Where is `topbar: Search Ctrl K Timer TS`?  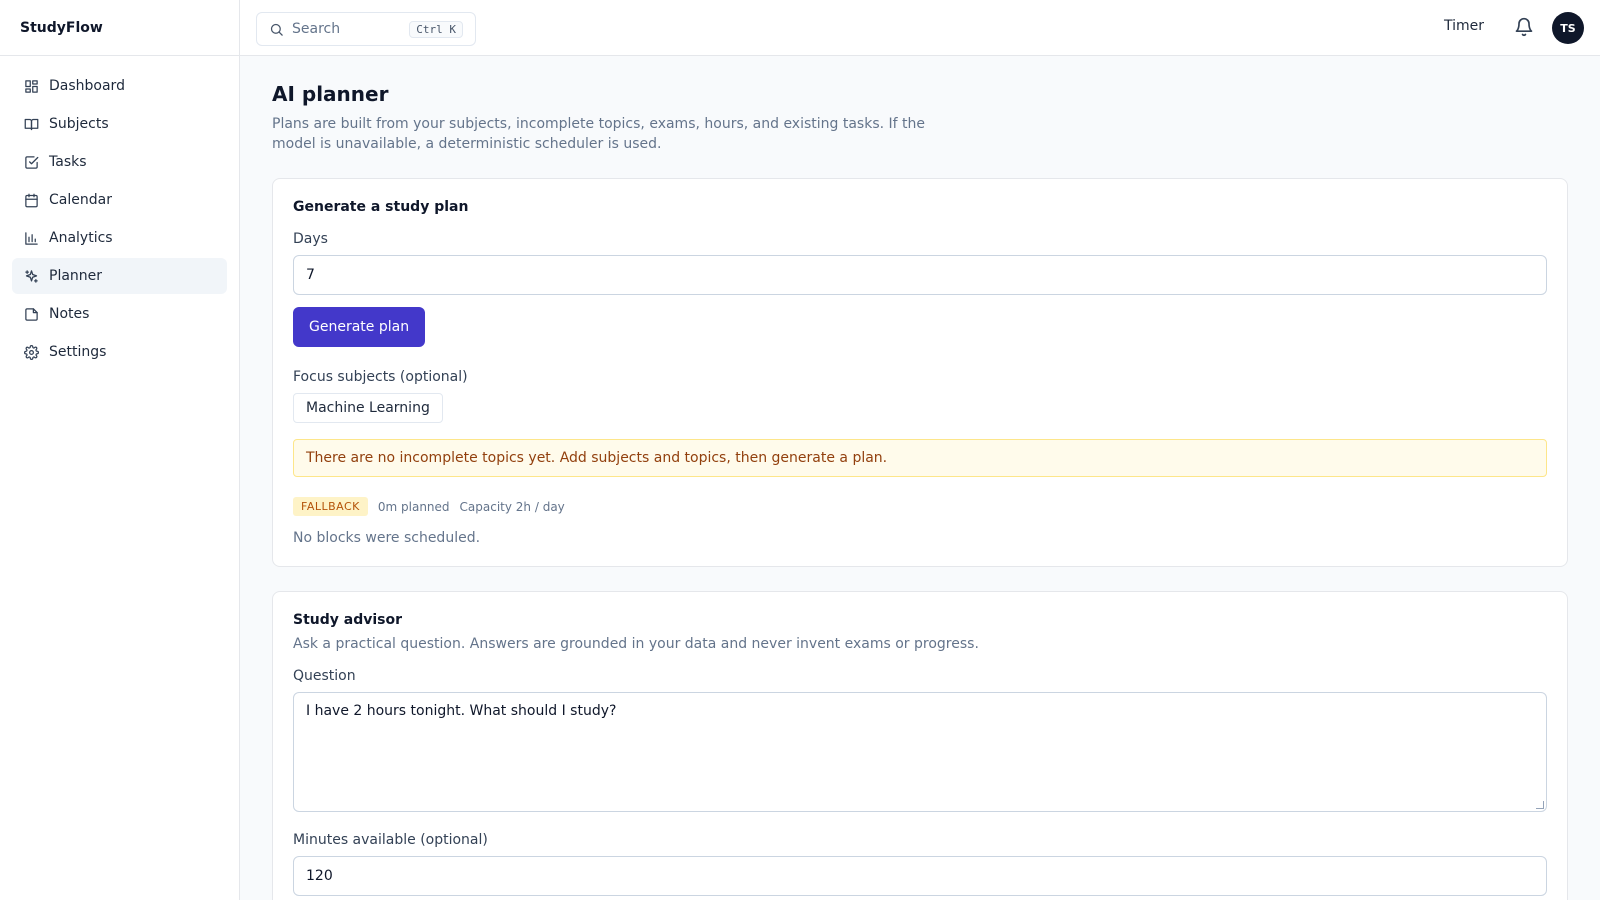 topbar: Search Ctrl K Timer TS is located at coordinates (920, 28).